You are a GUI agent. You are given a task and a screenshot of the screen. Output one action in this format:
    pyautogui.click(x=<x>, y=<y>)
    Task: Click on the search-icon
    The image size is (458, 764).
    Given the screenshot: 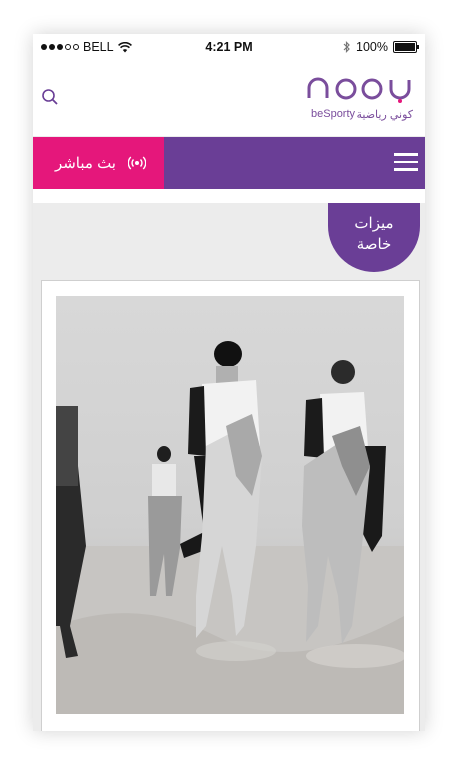 What is the action you would take?
    pyautogui.click(x=50, y=97)
    